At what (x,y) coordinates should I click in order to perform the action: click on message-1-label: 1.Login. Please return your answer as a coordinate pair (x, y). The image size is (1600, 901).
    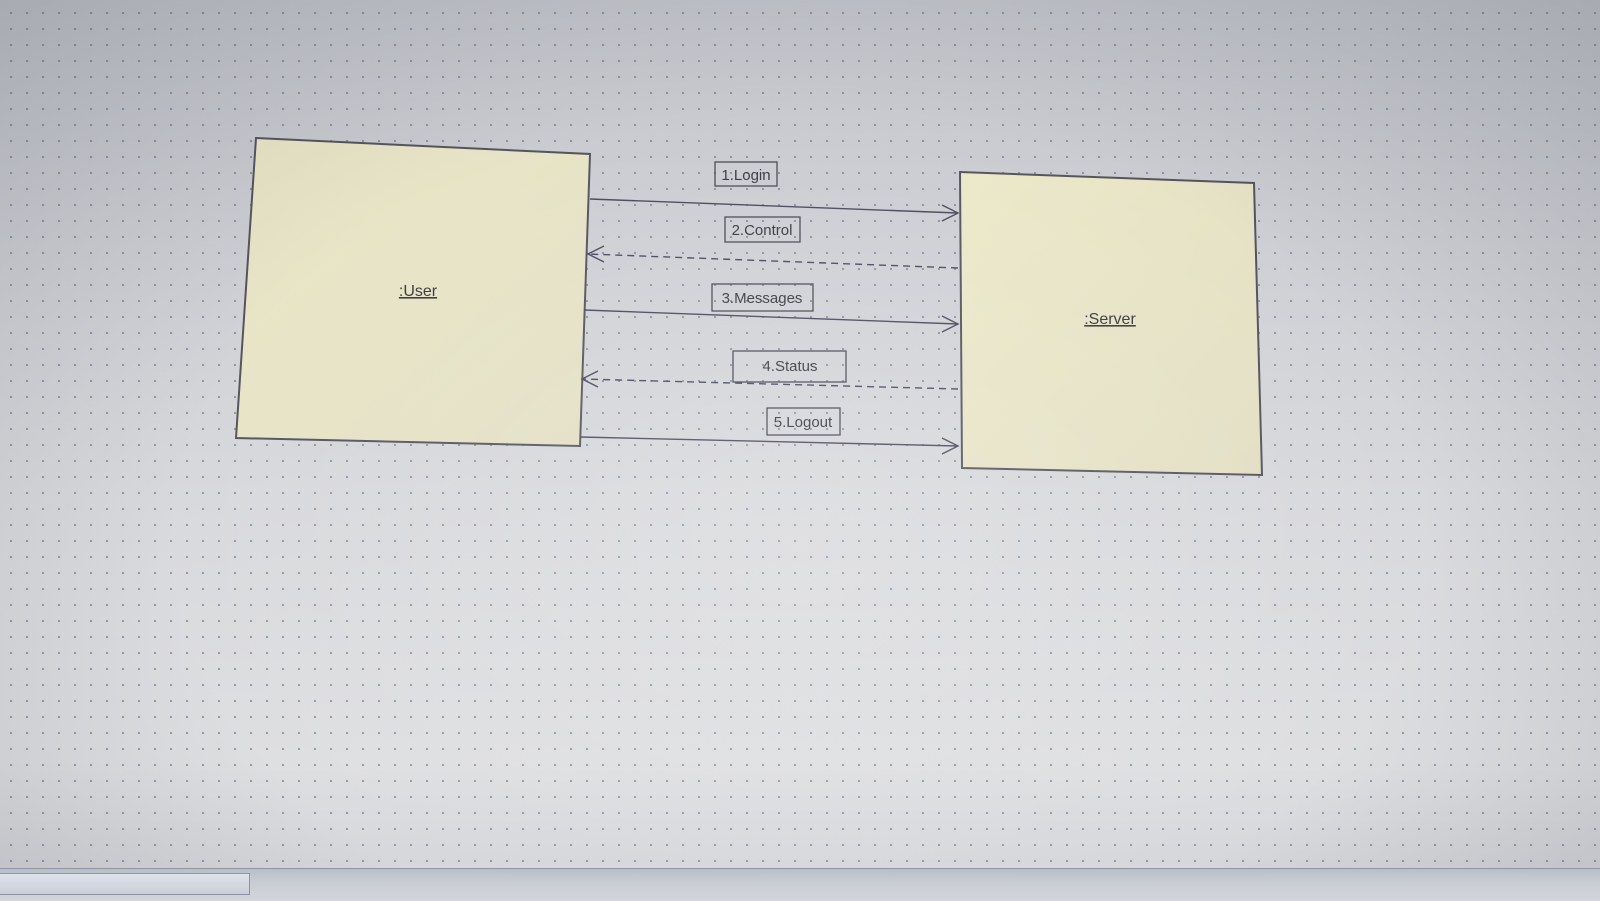
    Looking at the image, I should click on (745, 175).